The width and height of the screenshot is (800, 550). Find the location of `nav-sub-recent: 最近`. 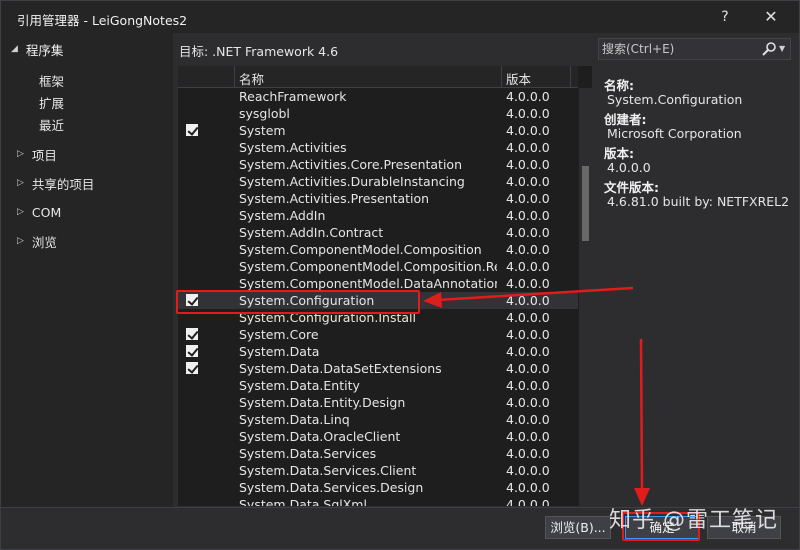

nav-sub-recent: 最近 is located at coordinates (51, 124).